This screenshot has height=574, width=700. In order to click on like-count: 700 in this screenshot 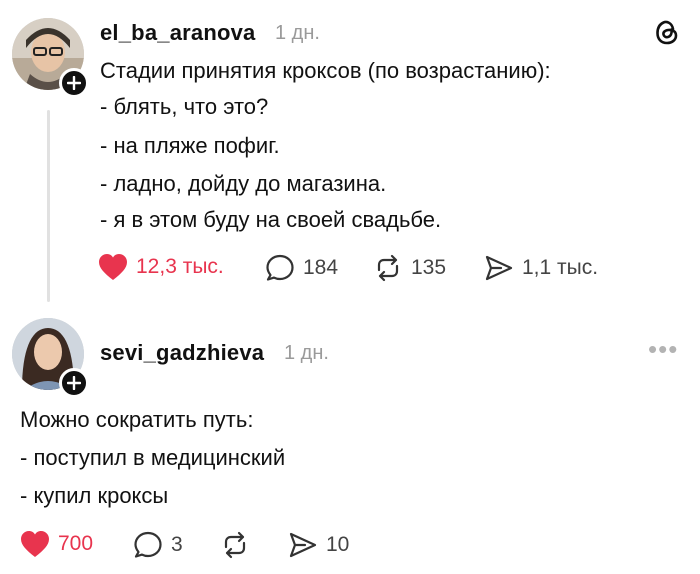, I will do `click(76, 543)`.